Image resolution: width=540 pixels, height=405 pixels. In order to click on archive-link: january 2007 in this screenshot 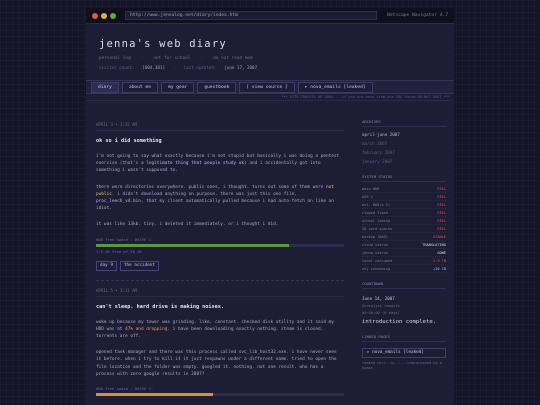, I will do `click(404, 161)`.